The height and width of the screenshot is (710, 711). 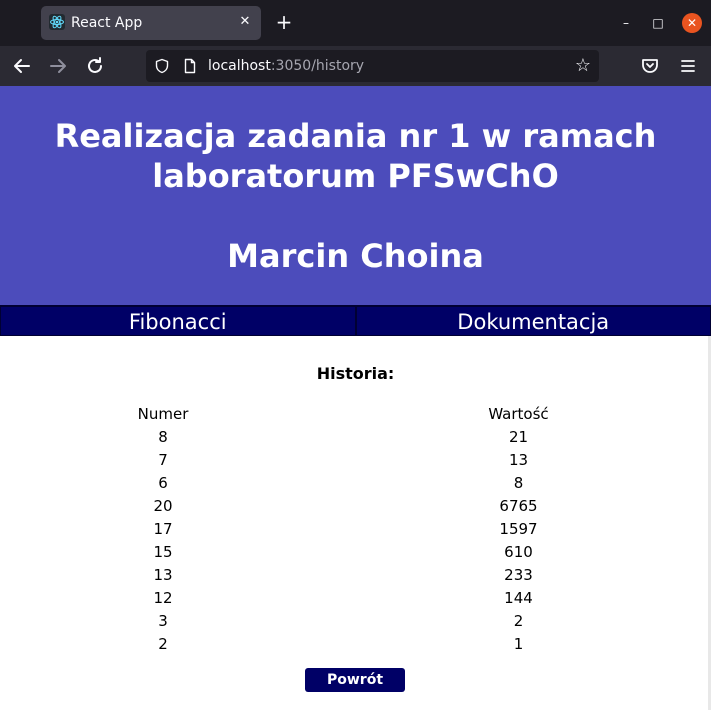 What do you see at coordinates (583, 66) in the screenshot?
I see `bookmark-star-icon: ☆` at bounding box center [583, 66].